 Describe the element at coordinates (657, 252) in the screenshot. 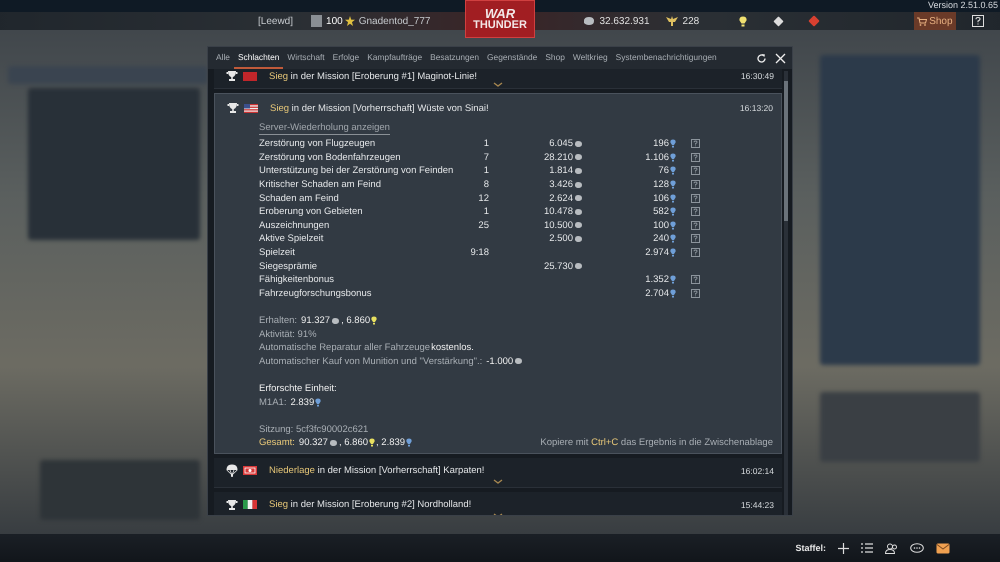

I see `table-cell: 2.974` at that location.